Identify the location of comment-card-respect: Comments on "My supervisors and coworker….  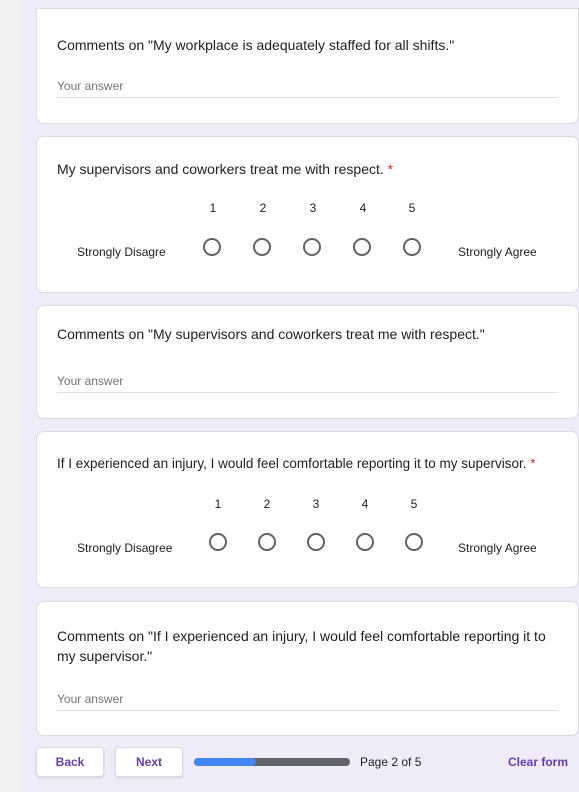
(307, 362).